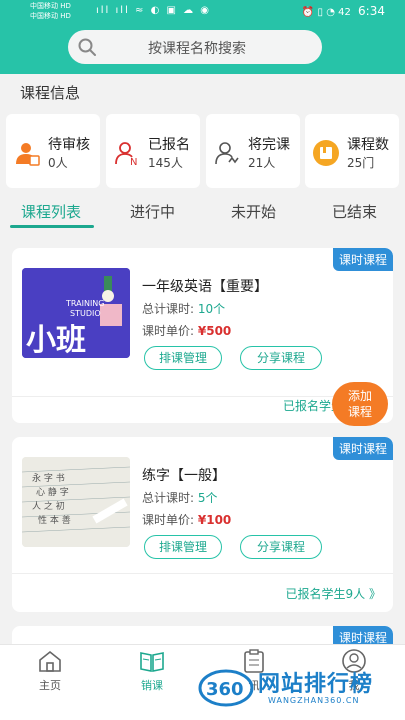  Describe the element at coordinates (333, 593) in the screenshot. I see `enrolled-link: 已报名学生9人 》` at that location.